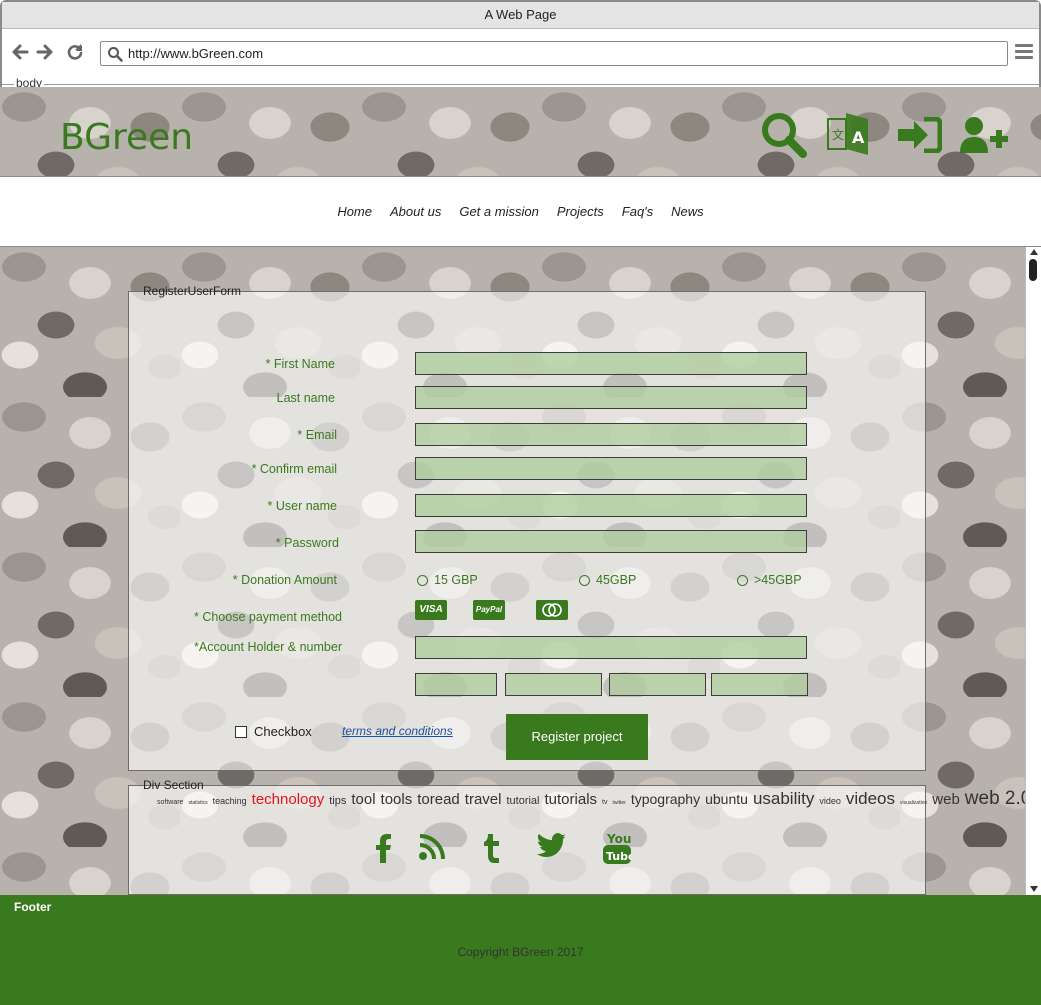 The width and height of the screenshot is (1041, 1005). Describe the element at coordinates (618, 803) in the screenshot. I see `tag-link: twitter` at that location.